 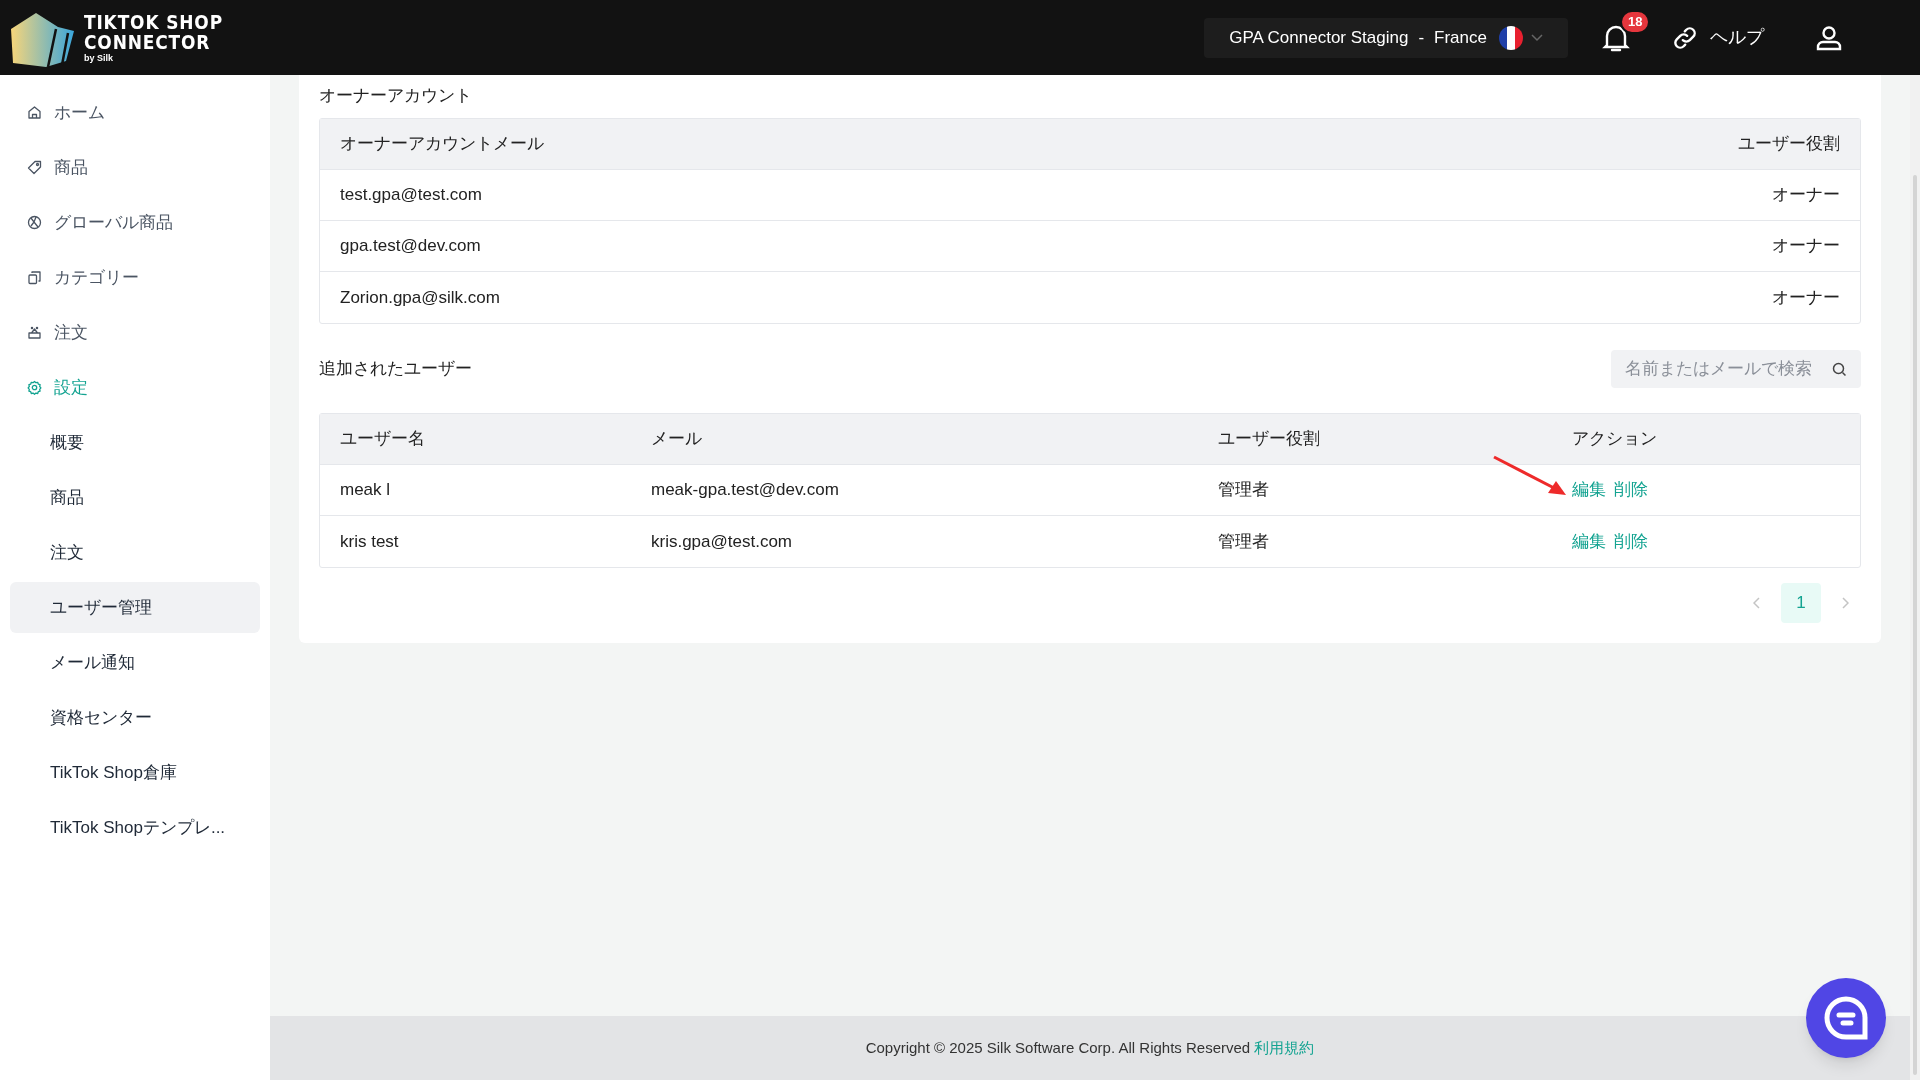 I want to click on column-header: メール, so click(x=676, y=439).